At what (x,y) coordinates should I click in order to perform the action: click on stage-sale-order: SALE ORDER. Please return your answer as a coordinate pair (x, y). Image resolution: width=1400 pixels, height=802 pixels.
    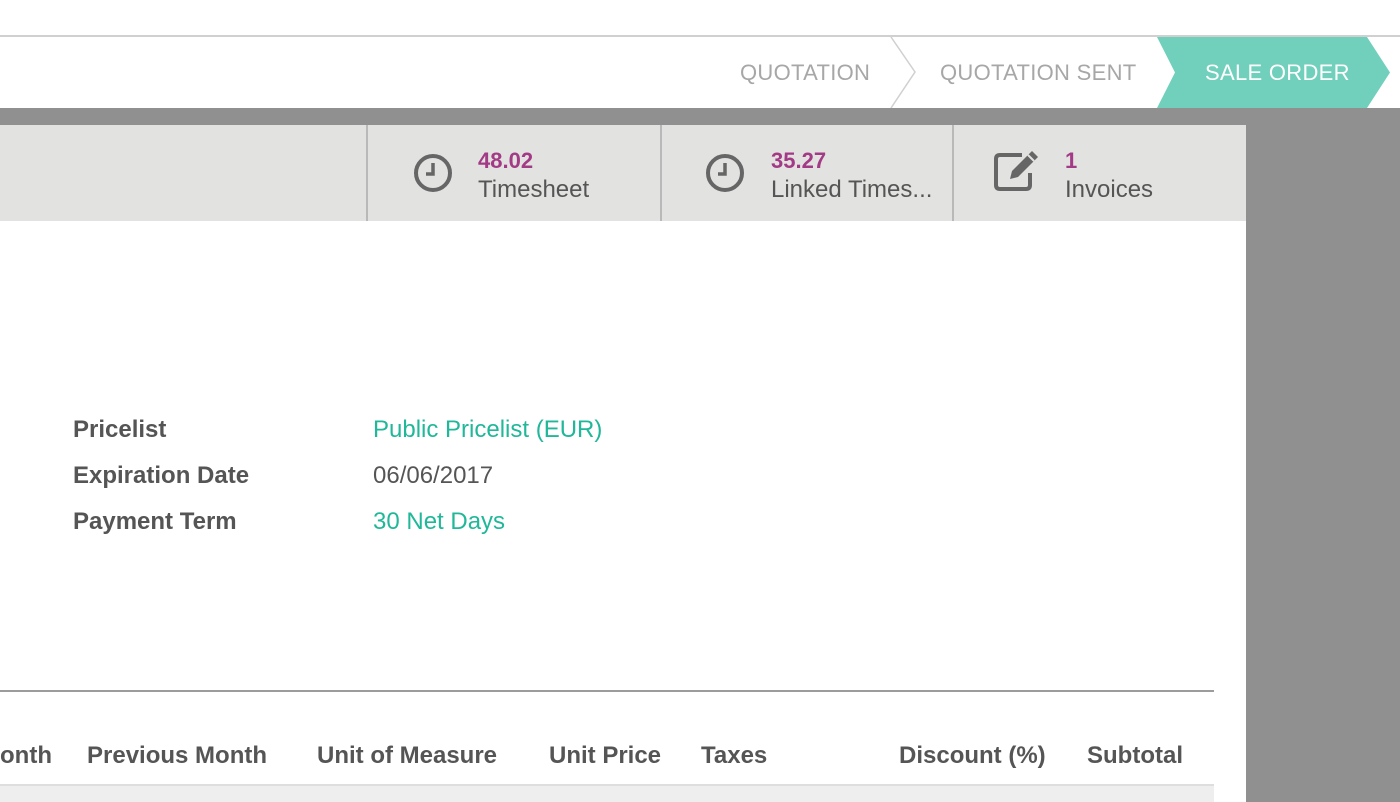
    Looking at the image, I should click on (1273, 72).